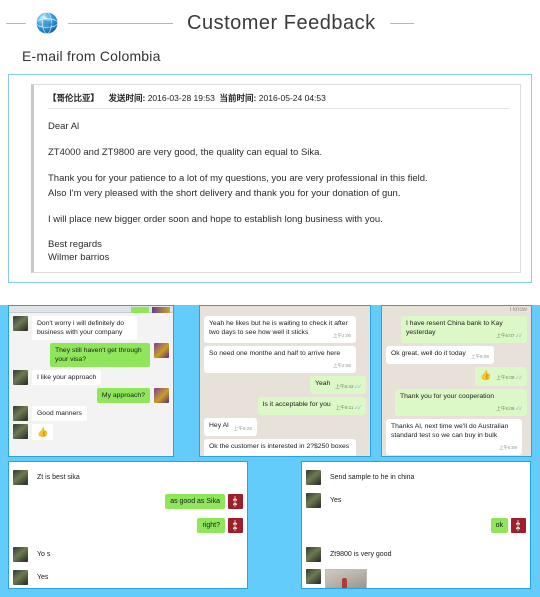 This screenshot has width=540, height=597. What do you see at coordinates (285, 309) in the screenshot?
I see `partial-top-bubble` at bounding box center [285, 309].